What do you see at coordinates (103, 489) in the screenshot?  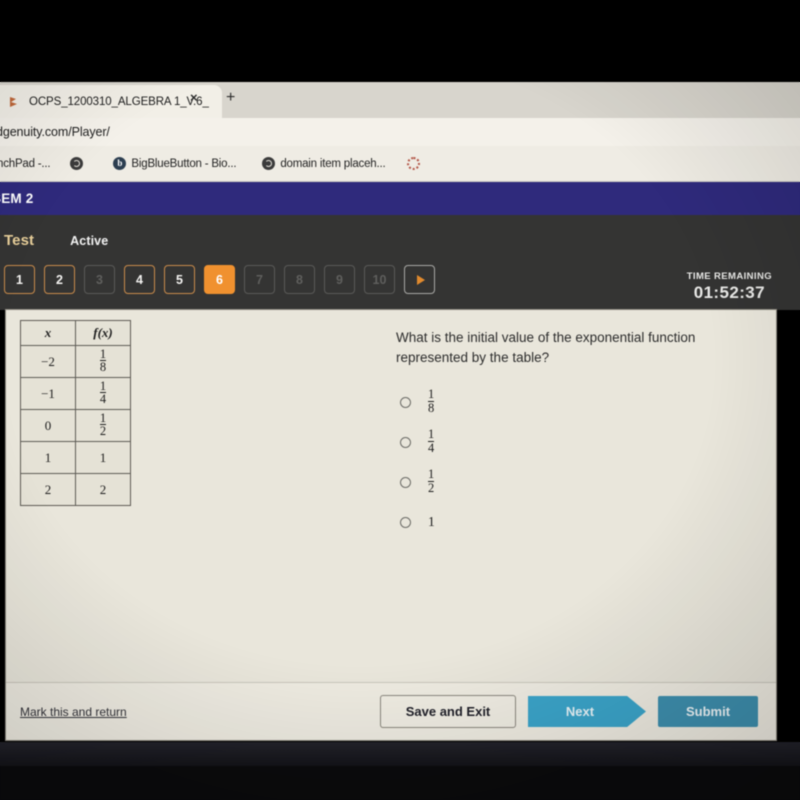 I see `table-cell-fx: 2` at bounding box center [103, 489].